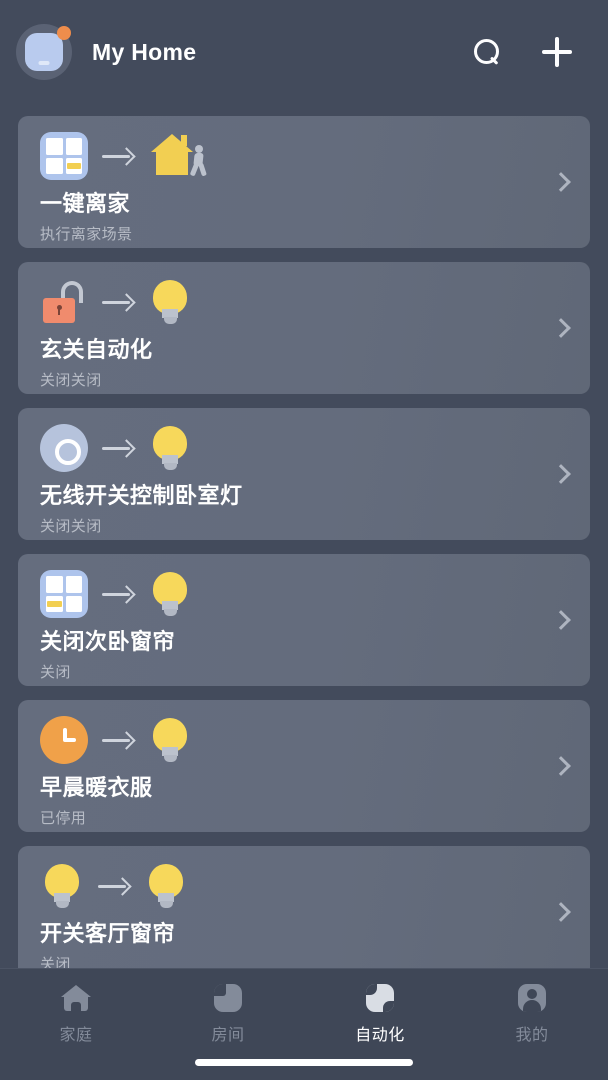 The image size is (608, 1080). I want to click on clock-icon, so click(64, 740).